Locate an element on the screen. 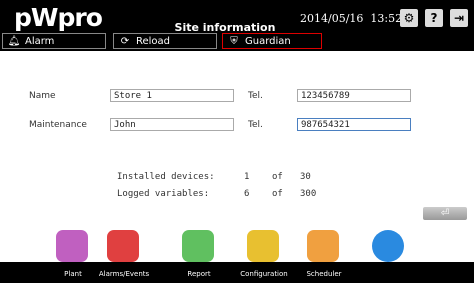 Image resolution: width=474 pixels, height=283 pixels. logged-variables-label: Logged variables: is located at coordinates (163, 194).